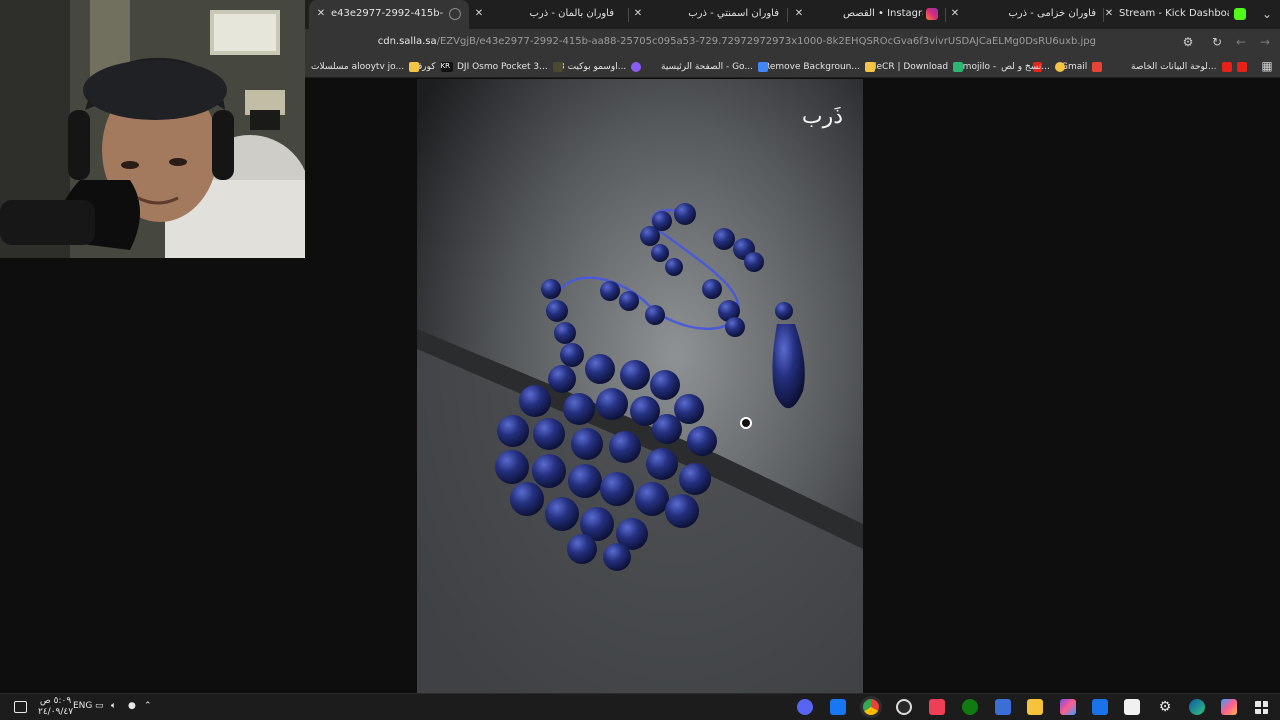  What do you see at coordinates (908, 66) in the screenshot?
I see `bookmark-label: FileCR | Download` at bounding box center [908, 66].